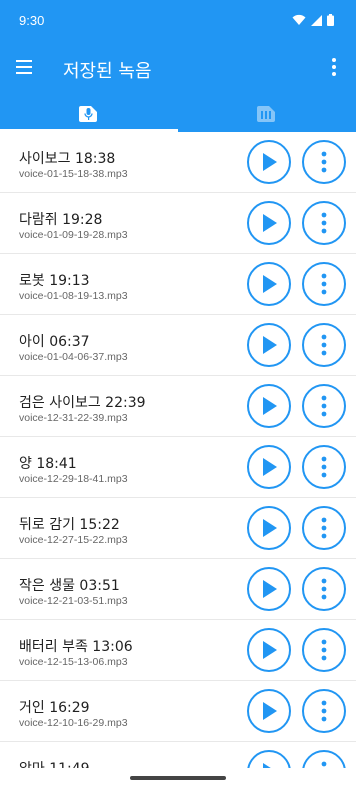  I want to click on piano-icon, so click(266, 114).